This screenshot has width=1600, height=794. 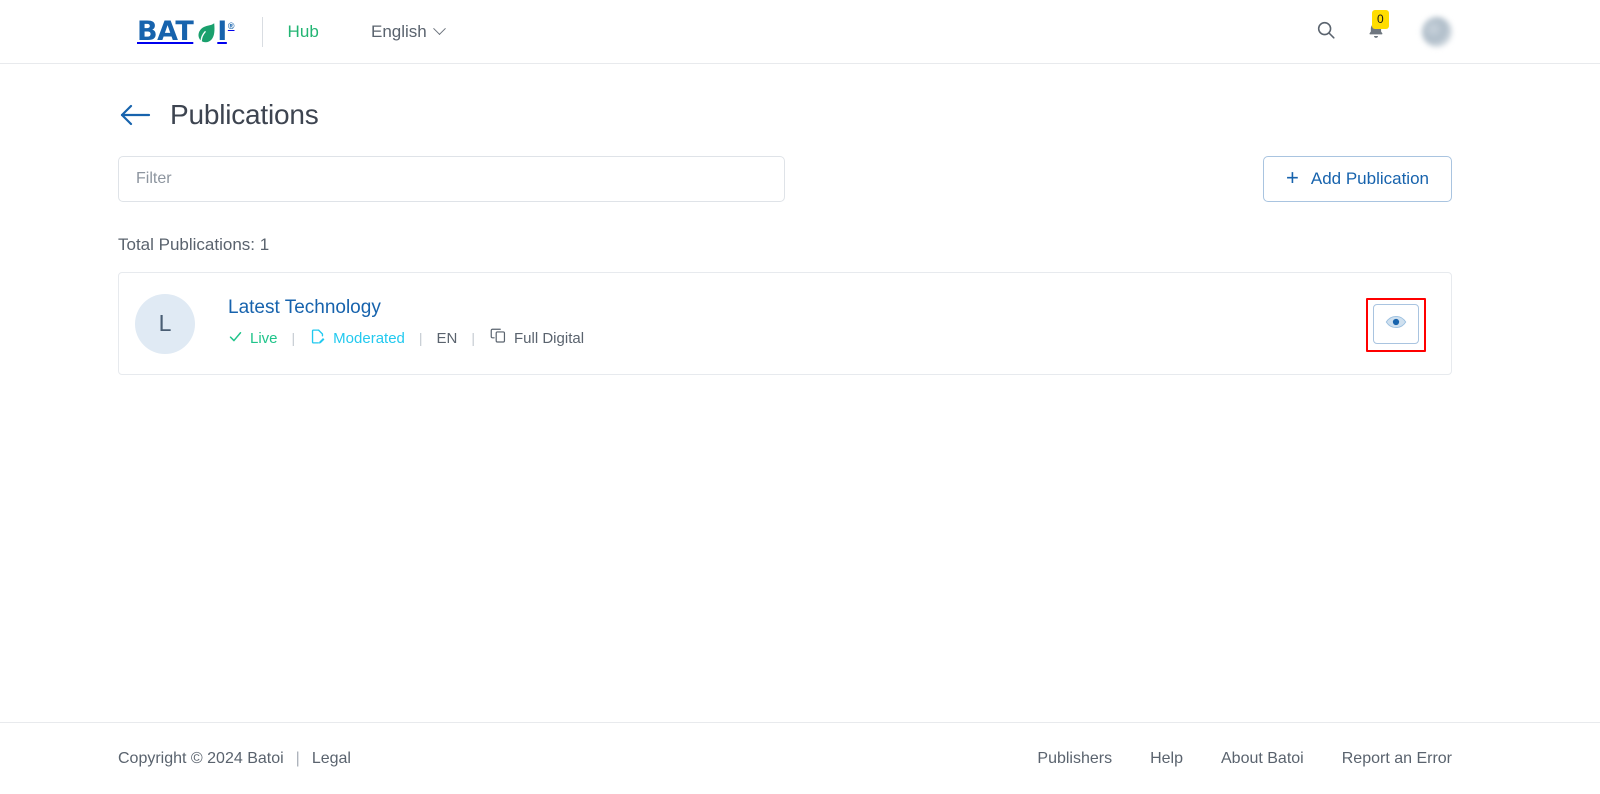 I want to click on total-publications-label: Total Publications: 1, so click(x=194, y=244).